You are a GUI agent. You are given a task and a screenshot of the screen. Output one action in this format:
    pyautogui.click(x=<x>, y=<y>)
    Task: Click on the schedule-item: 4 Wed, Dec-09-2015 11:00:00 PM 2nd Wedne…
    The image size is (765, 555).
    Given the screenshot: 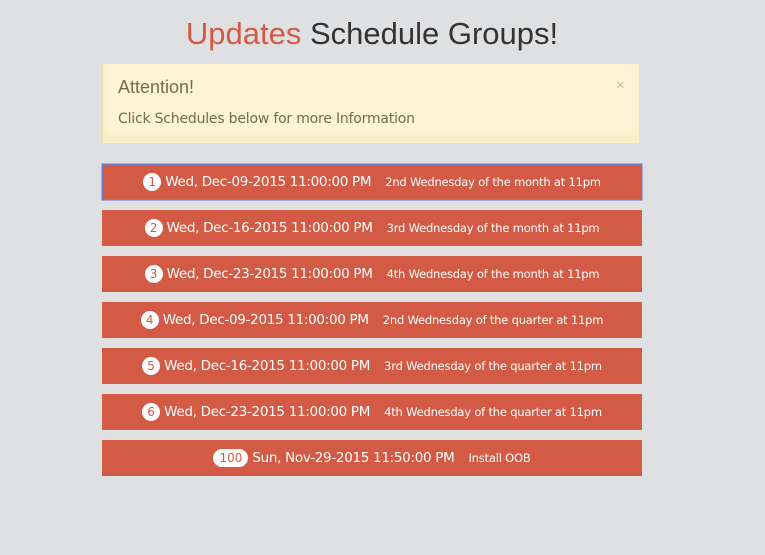 What is the action you would take?
    pyautogui.click(x=372, y=320)
    